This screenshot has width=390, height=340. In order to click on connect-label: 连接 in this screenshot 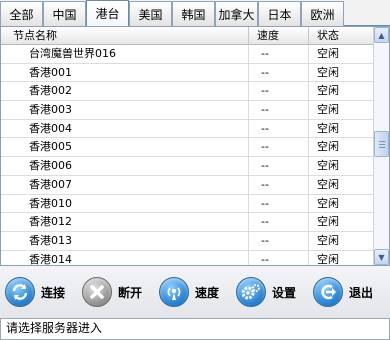, I will do `click(53, 292)`.